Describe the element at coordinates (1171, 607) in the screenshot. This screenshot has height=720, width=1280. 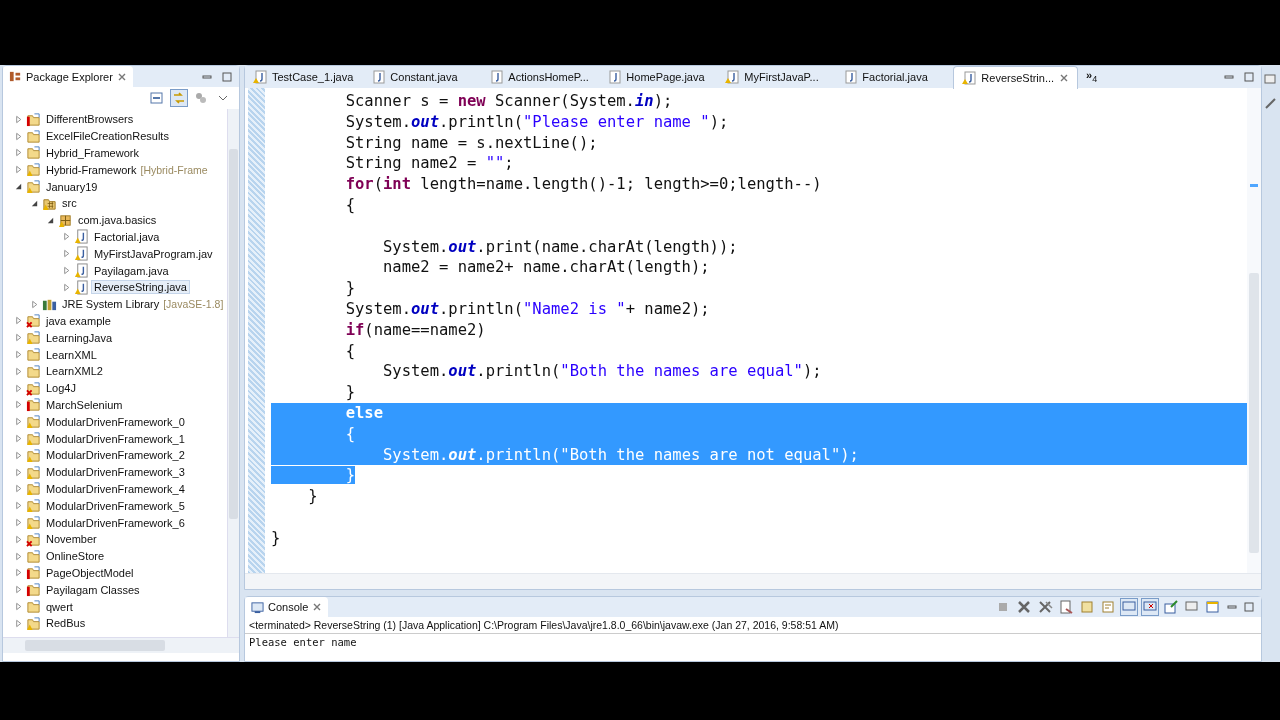
I see `pin-icon` at that location.